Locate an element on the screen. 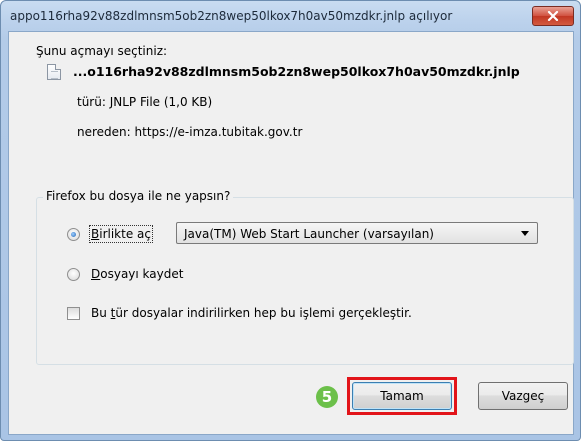 The width and height of the screenshot is (581, 441). ok-button: Tamam is located at coordinates (402, 396).